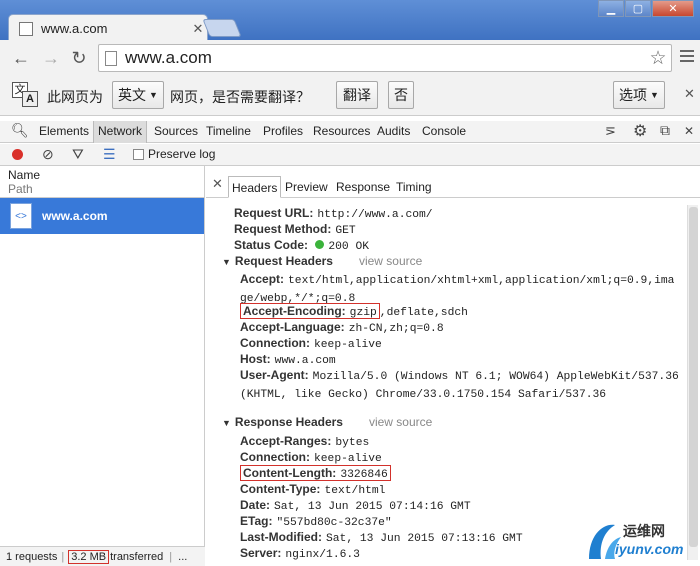  I want to click on request-url-row: Request URL: http://www.a.com/, so click(333, 213).